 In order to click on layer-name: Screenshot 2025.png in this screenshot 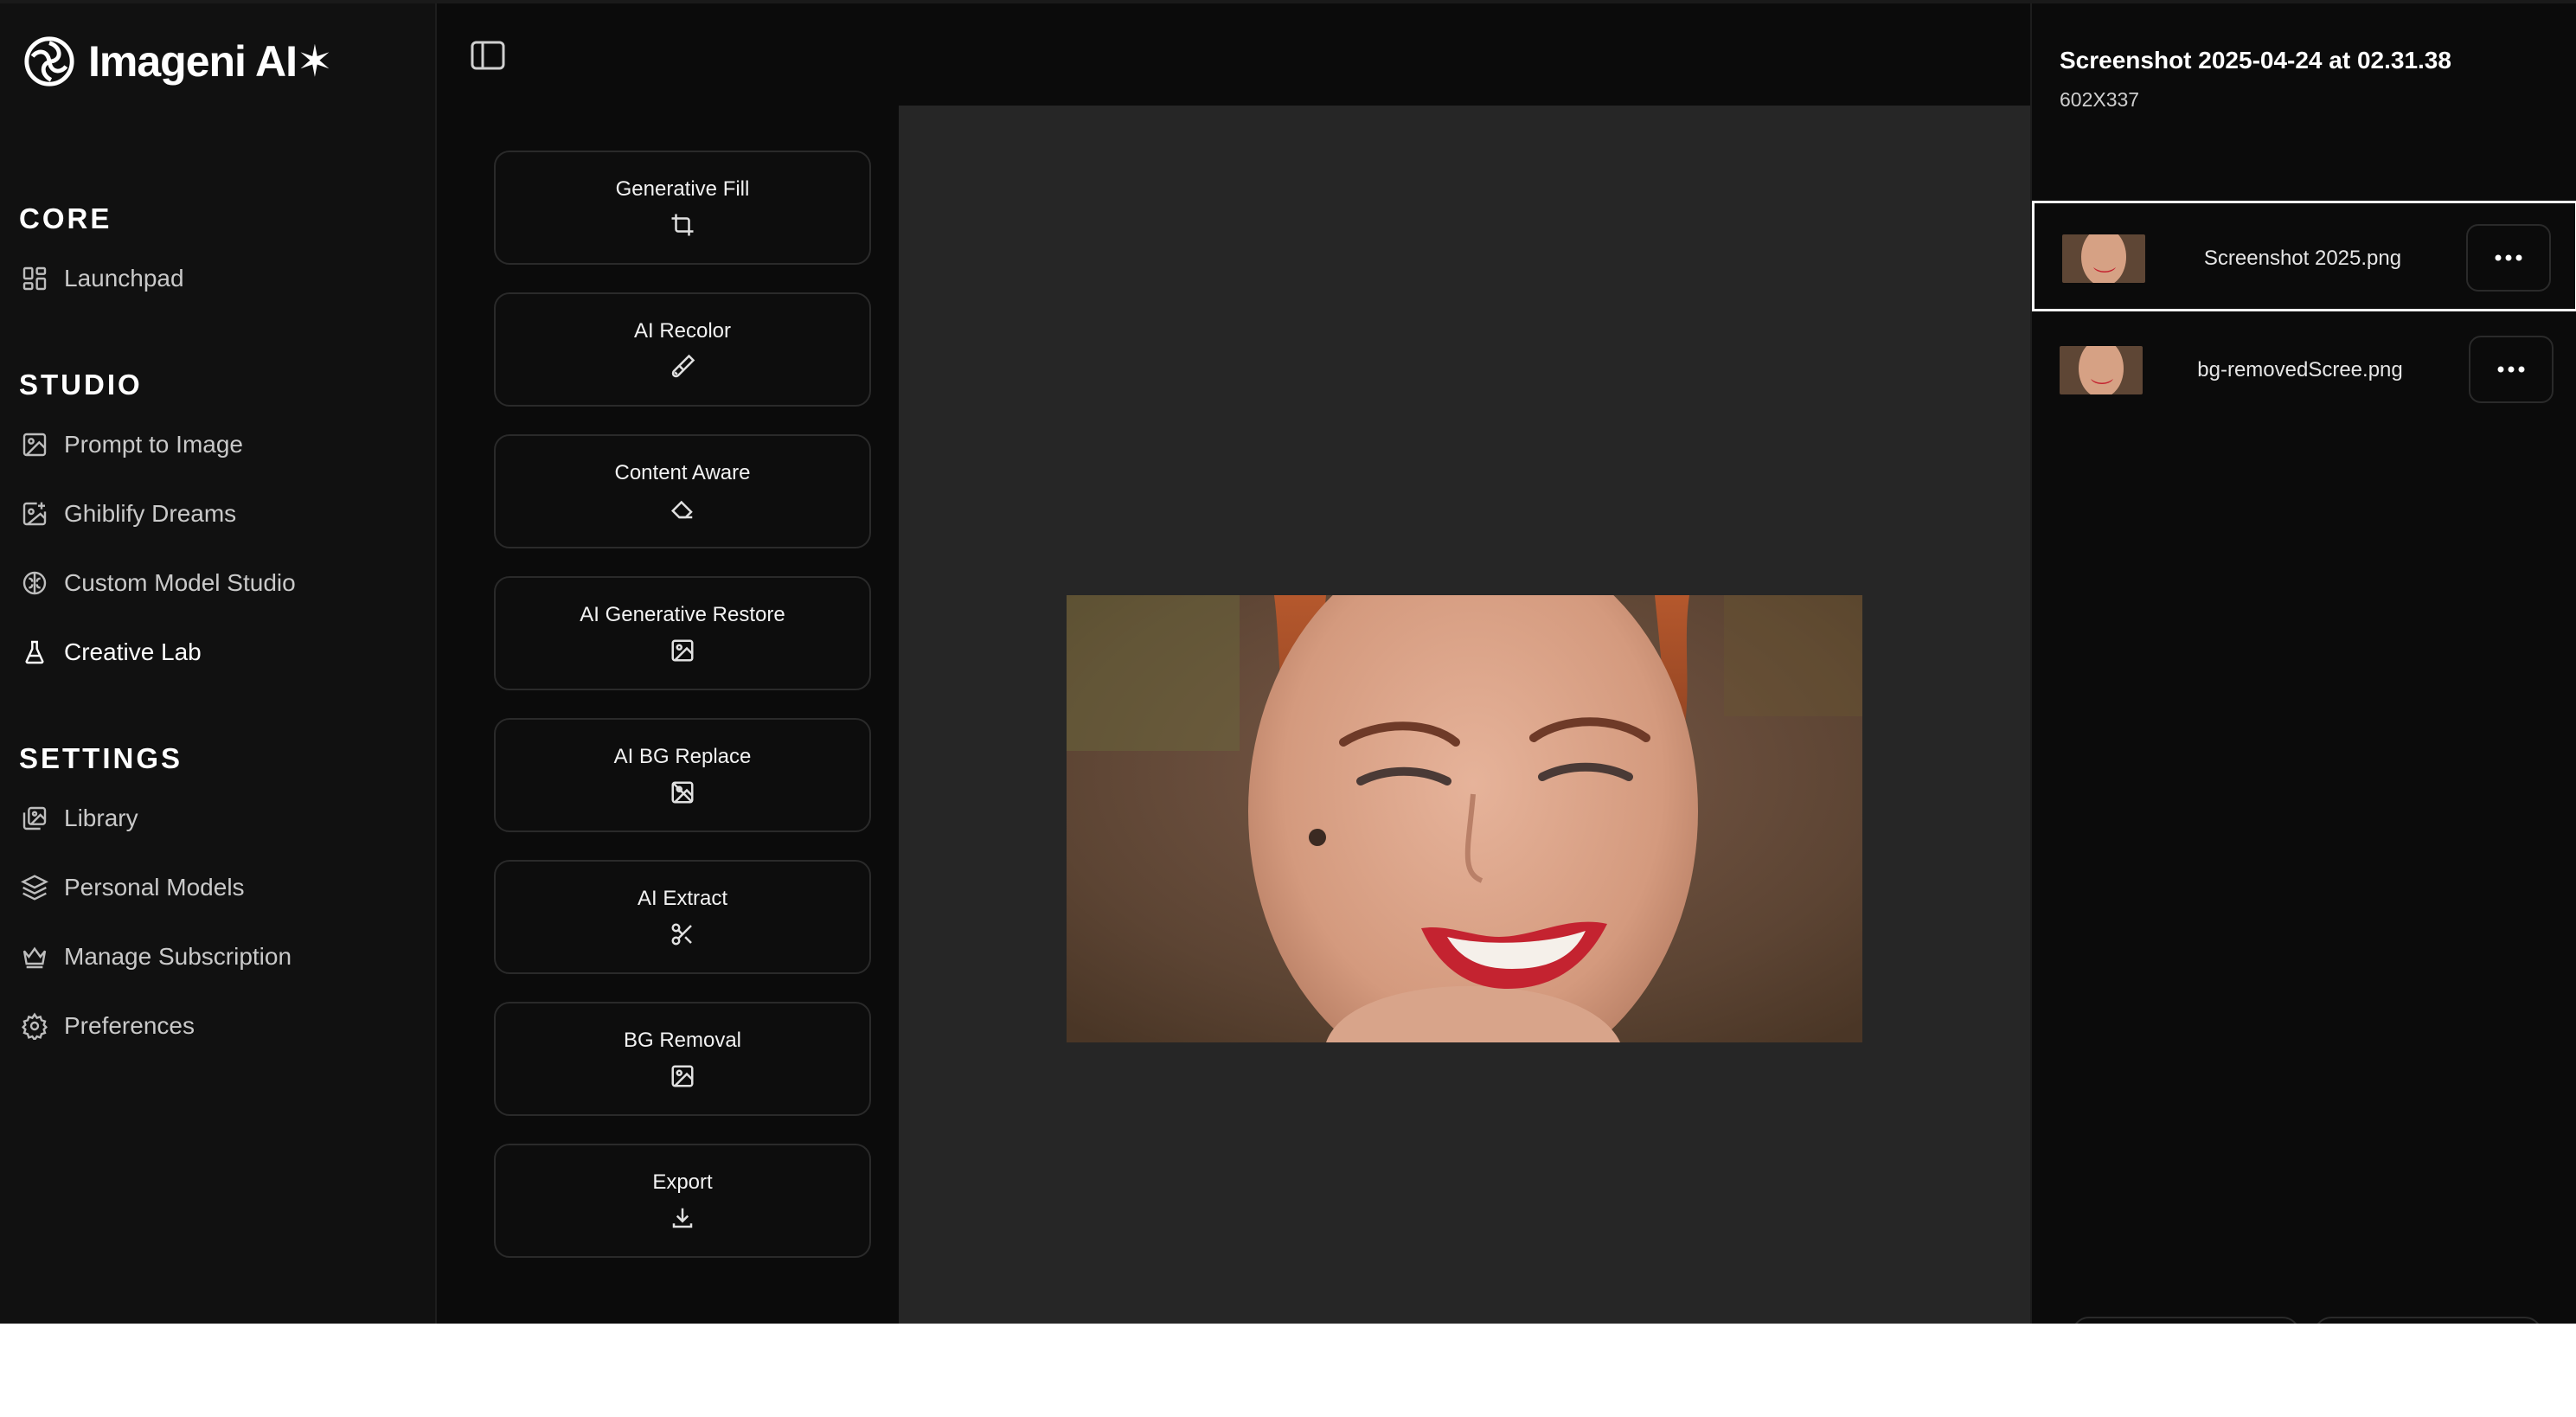, I will do `click(2302, 258)`.